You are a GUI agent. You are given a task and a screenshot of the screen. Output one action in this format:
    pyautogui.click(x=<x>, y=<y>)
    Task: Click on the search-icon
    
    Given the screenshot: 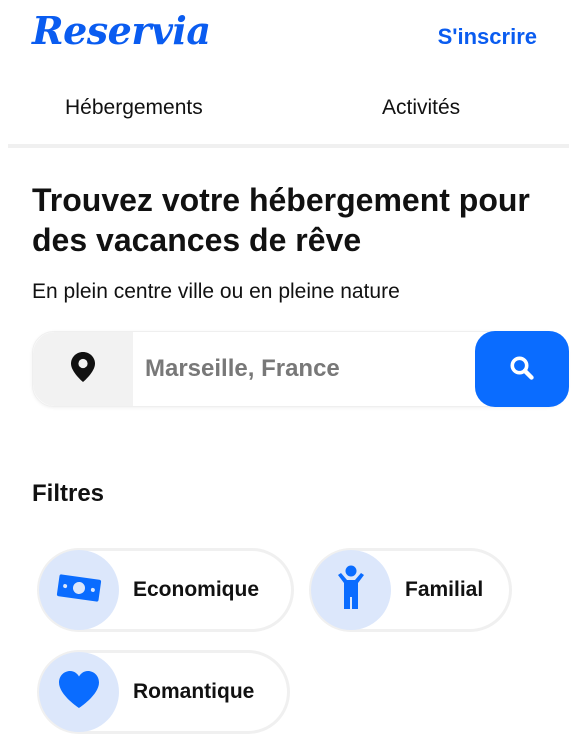 What is the action you would take?
    pyautogui.click(x=522, y=369)
    